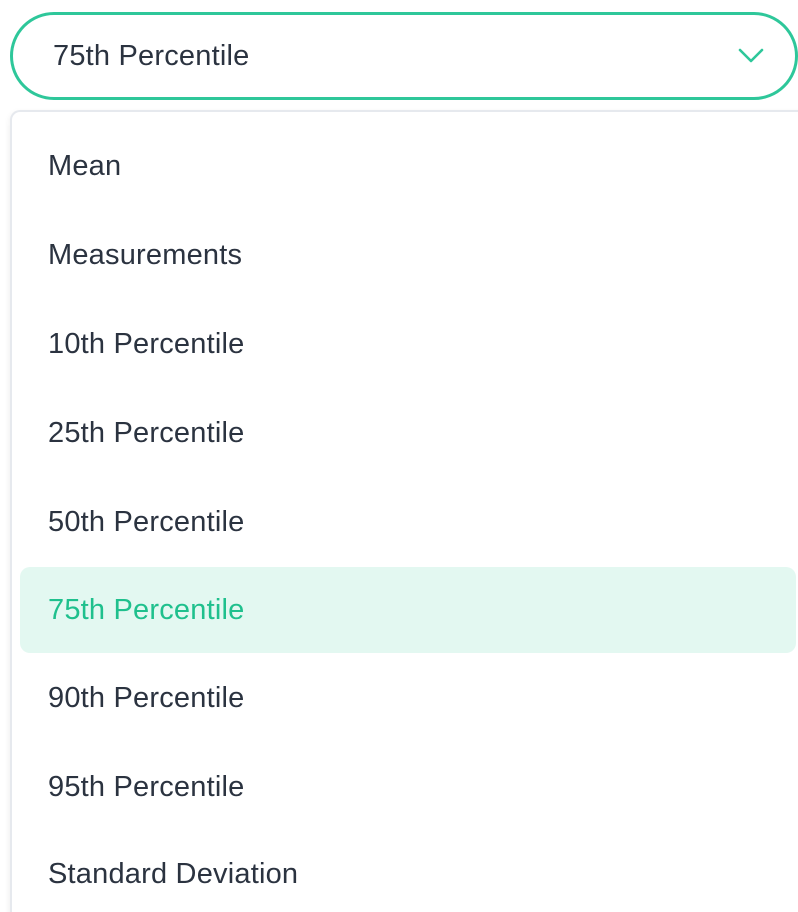  I want to click on option-measurements: Measurements, so click(408, 255).